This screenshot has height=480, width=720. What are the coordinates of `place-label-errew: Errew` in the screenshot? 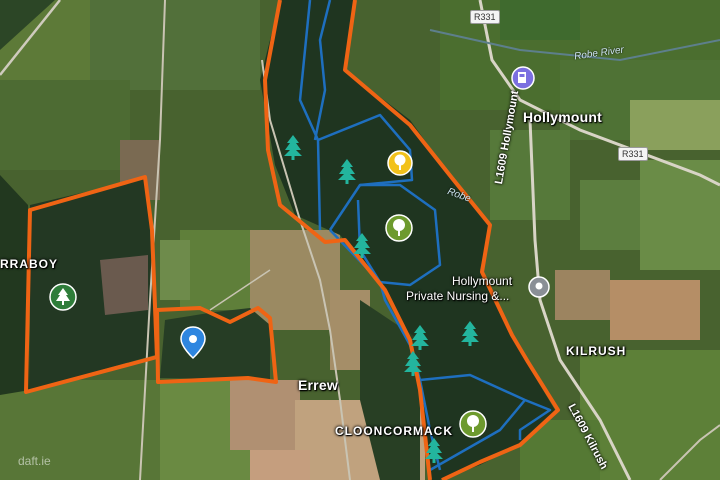 It's located at (318, 385).